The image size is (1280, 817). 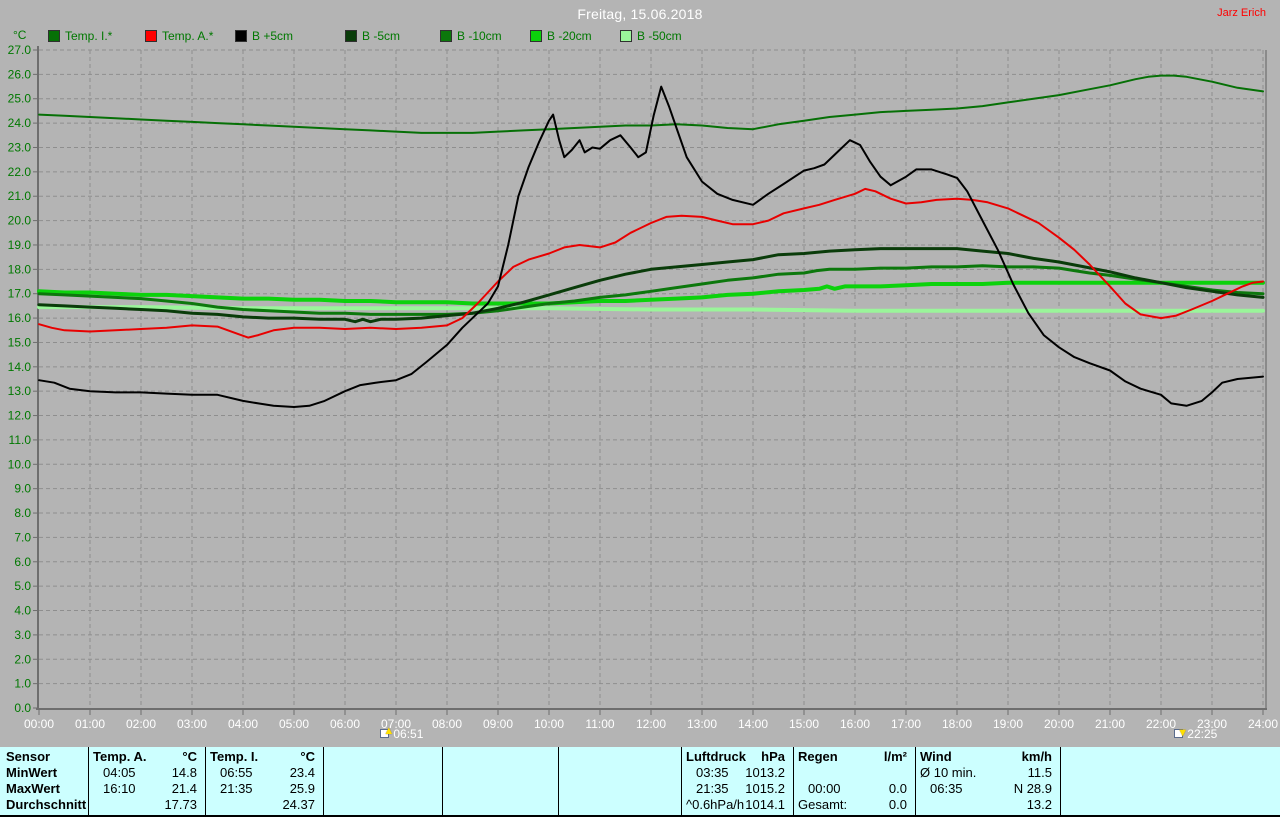 I want to click on cell-time: 03:35, so click(x=712, y=772).